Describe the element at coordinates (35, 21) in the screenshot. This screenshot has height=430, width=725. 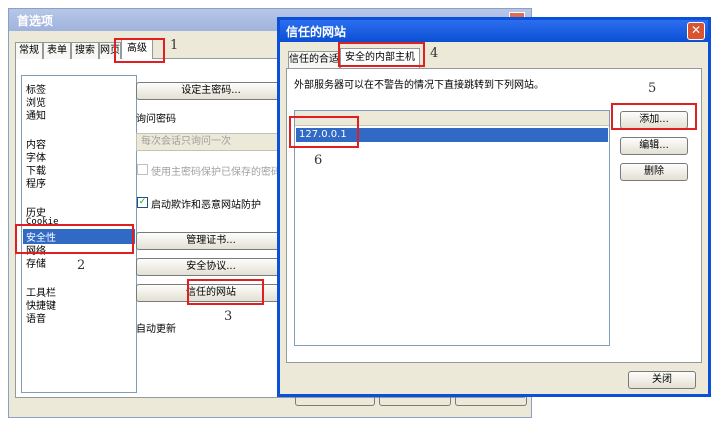
I see `preferences-title: 首选项` at that location.